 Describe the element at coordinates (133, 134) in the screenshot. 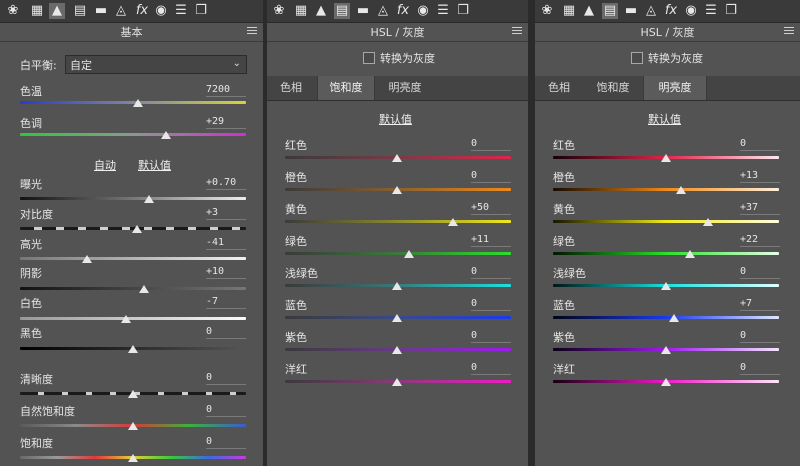

I see `tint-slider-track` at that location.